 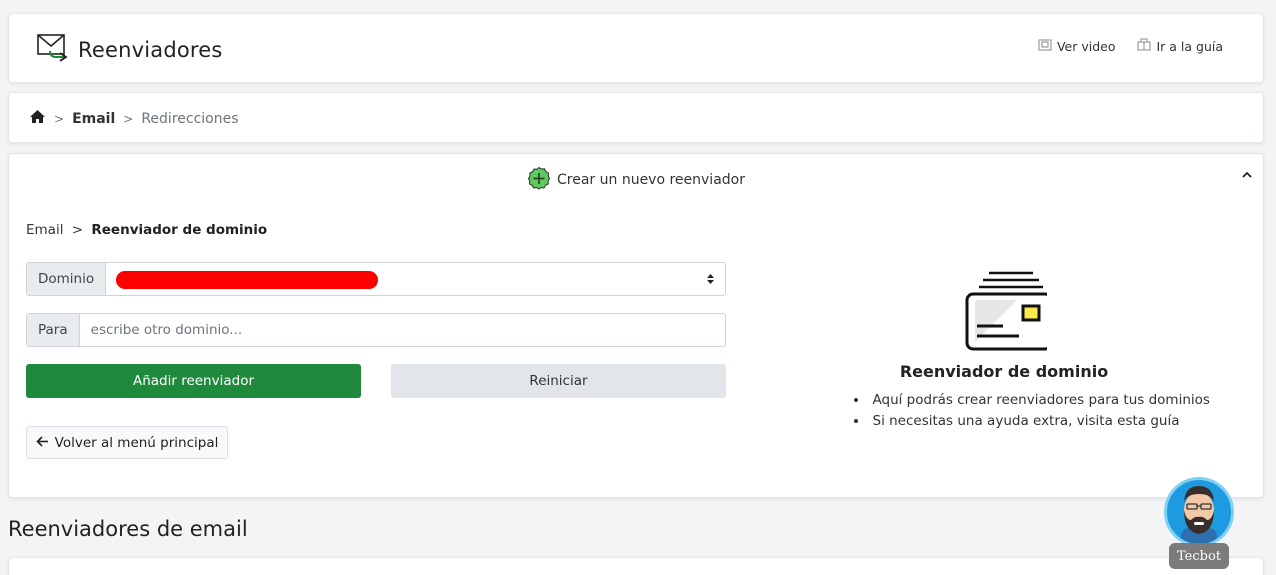 What do you see at coordinates (190, 118) in the screenshot?
I see `breadcrumb-current: Redirecciones` at bounding box center [190, 118].